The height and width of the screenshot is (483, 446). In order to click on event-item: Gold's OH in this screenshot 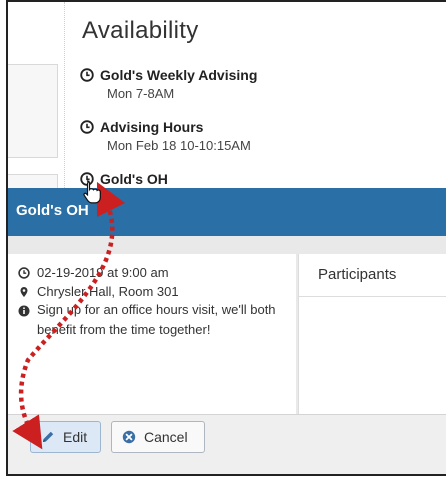, I will do `click(124, 179)`.